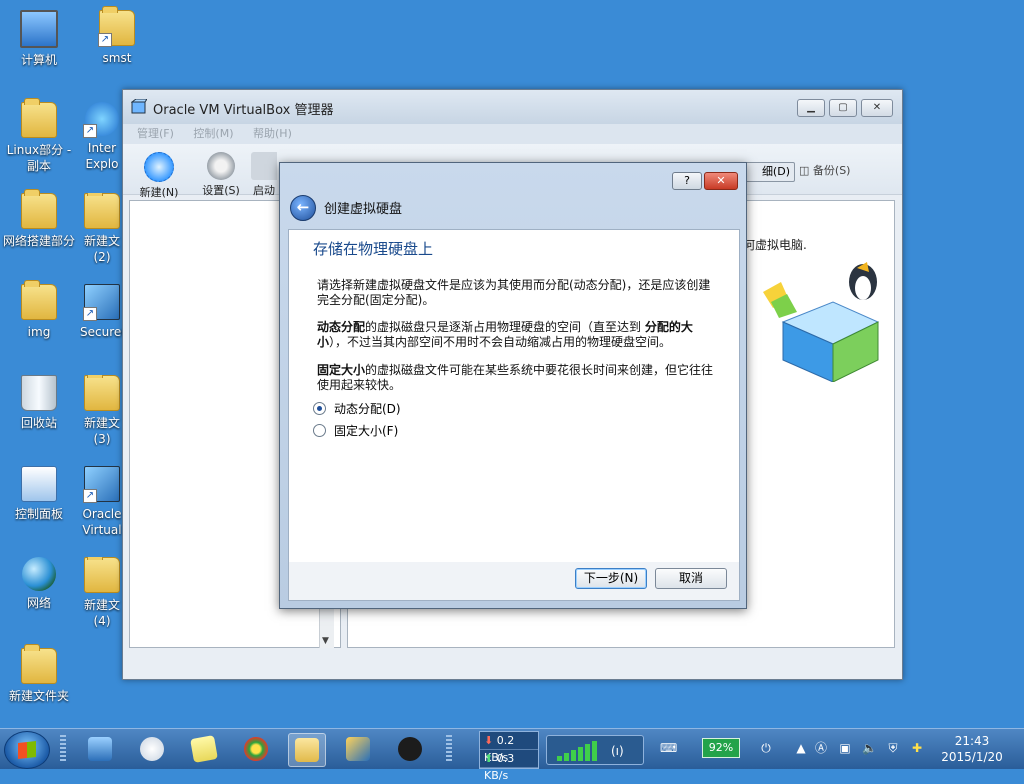 The image size is (1024, 784). I want to click on desktop-icon-smst: smst, so click(117, 36).